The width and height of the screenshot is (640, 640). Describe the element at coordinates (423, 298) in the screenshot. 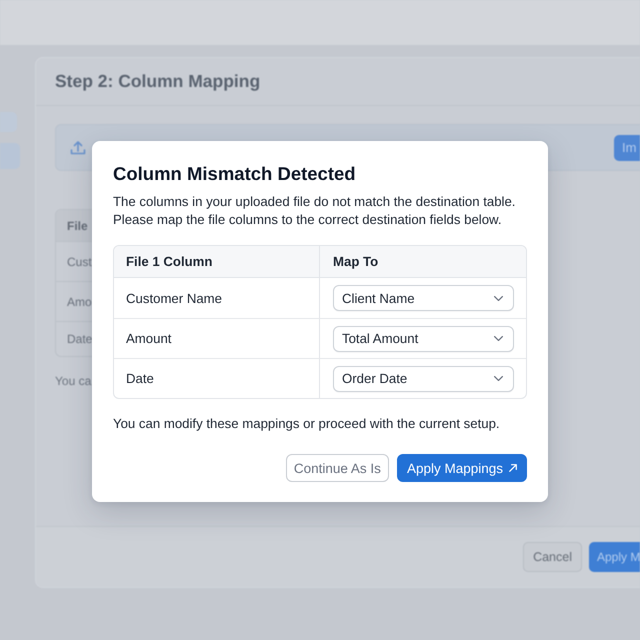

I see `dropdown: Client Name` at that location.